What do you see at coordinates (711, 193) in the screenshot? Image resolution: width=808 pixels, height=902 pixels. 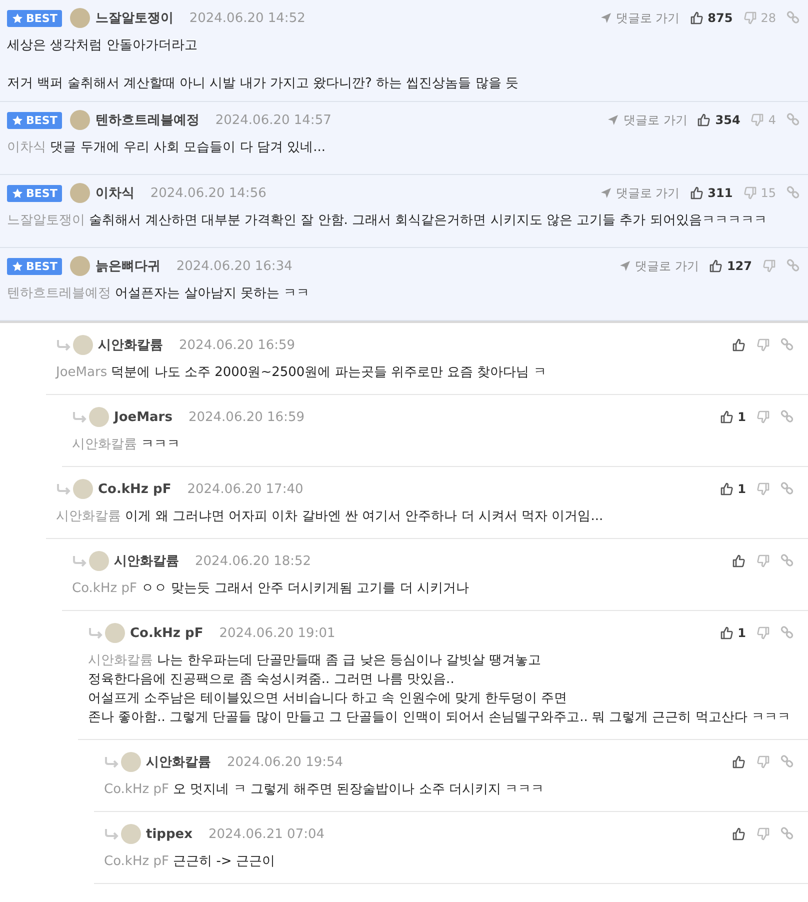 I see `like-button: 311` at bounding box center [711, 193].